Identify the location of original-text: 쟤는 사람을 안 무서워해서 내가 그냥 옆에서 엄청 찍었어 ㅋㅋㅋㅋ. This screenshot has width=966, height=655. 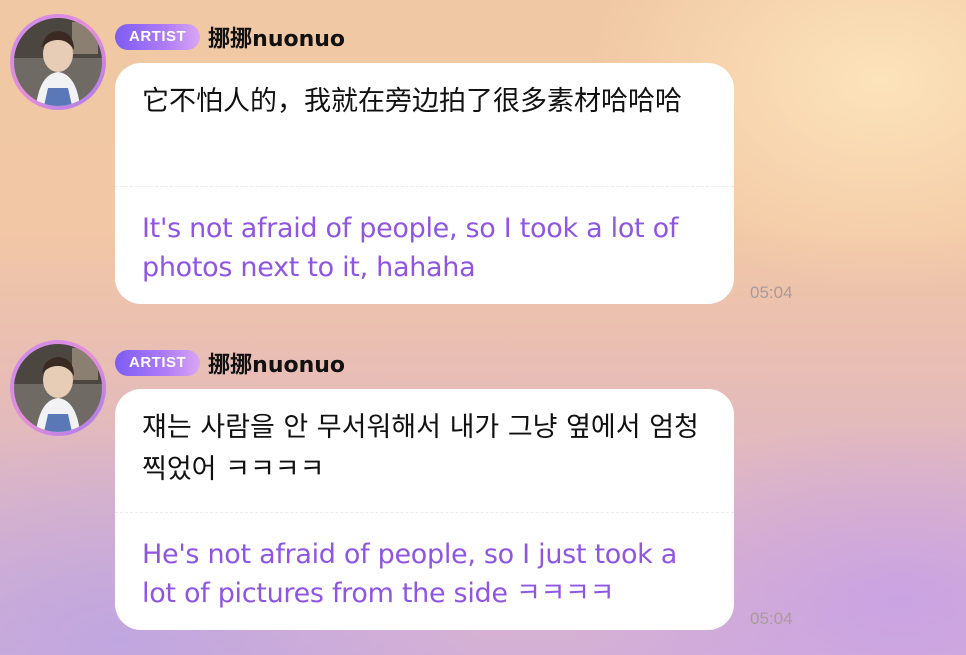
(420, 448).